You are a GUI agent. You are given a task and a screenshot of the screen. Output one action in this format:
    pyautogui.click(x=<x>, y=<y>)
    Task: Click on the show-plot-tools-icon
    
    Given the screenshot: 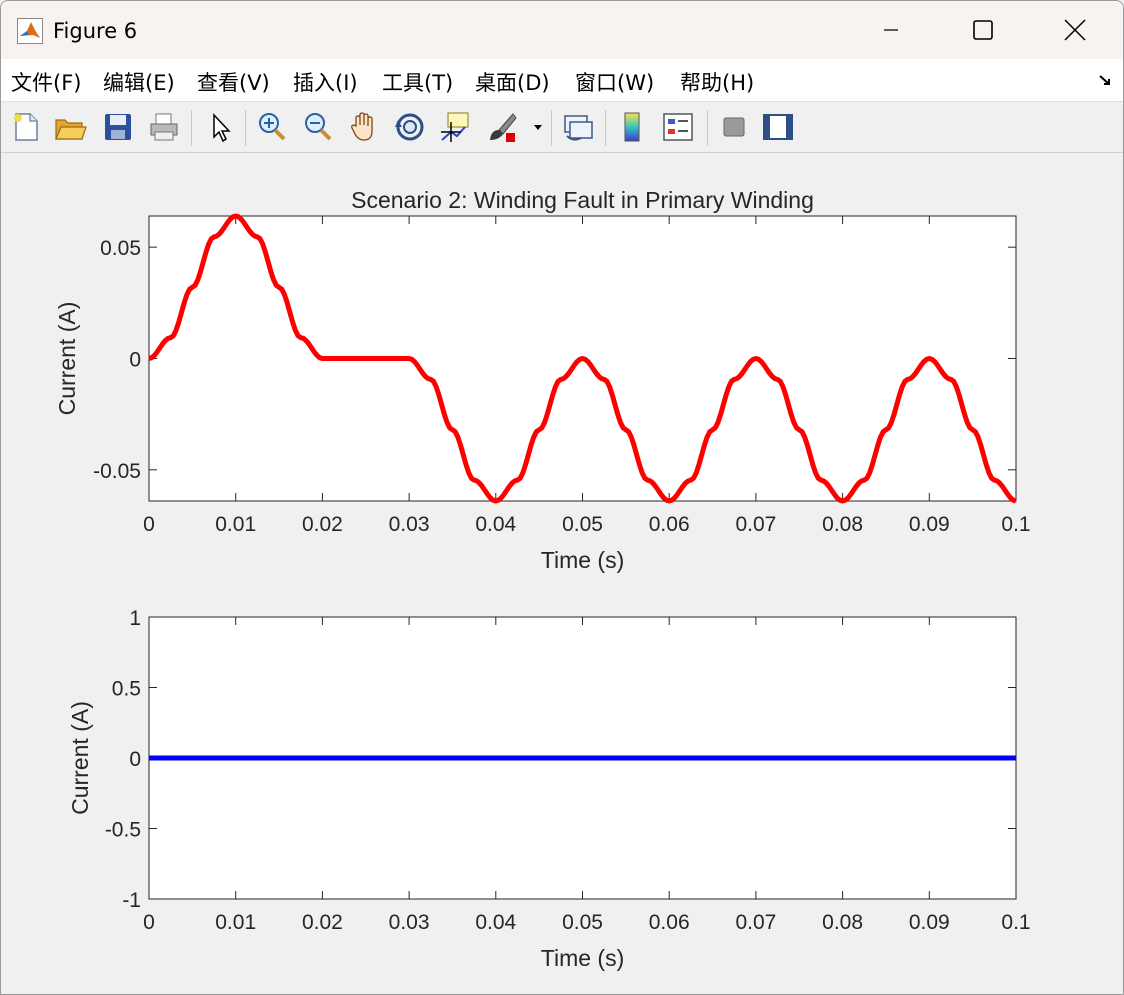 What is the action you would take?
    pyautogui.click(x=778, y=127)
    